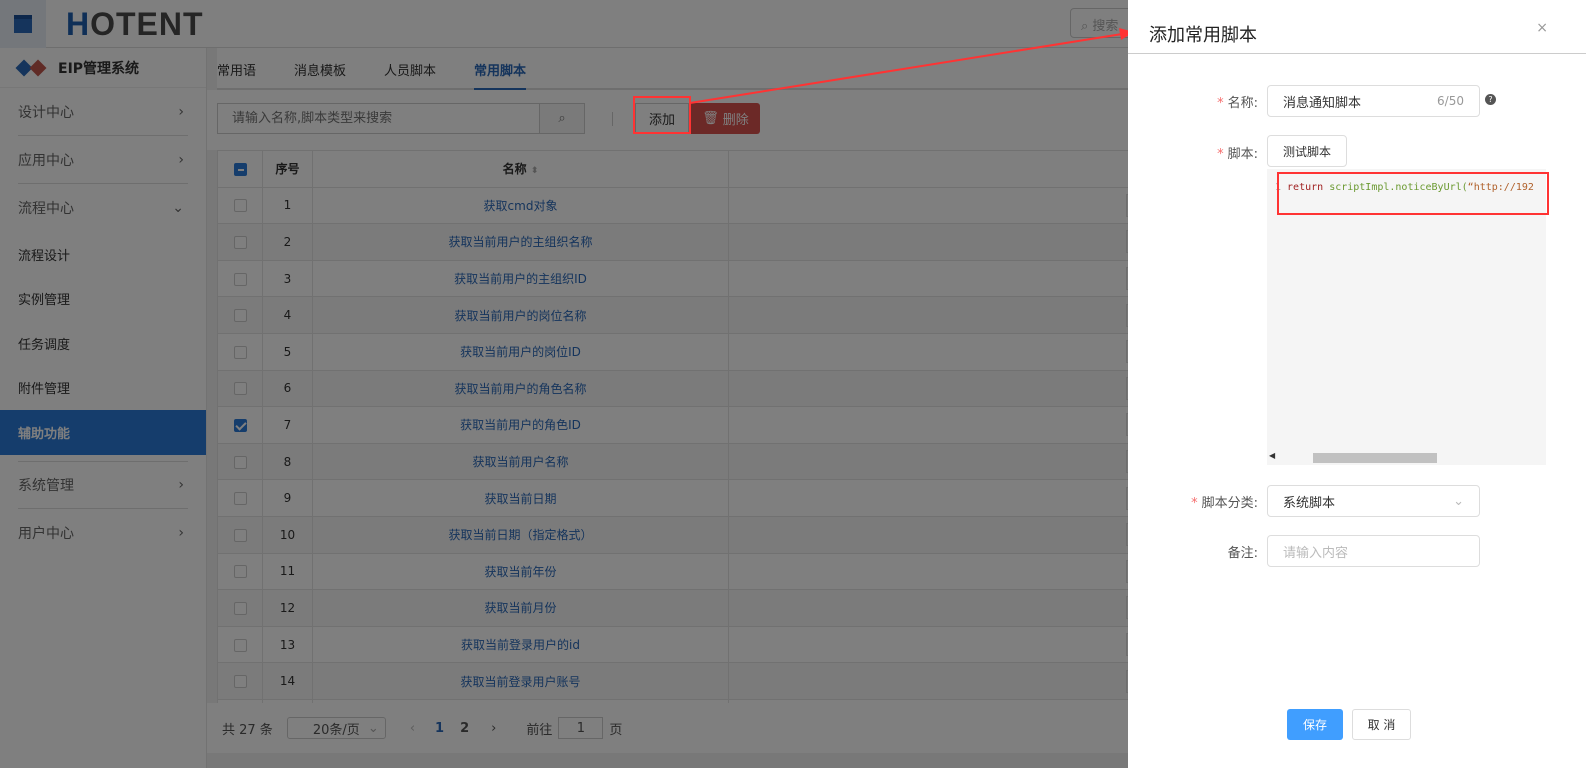  Describe the element at coordinates (1203, 35) in the screenshot. I see `drawer-title: 添加常用脚本` at that location.